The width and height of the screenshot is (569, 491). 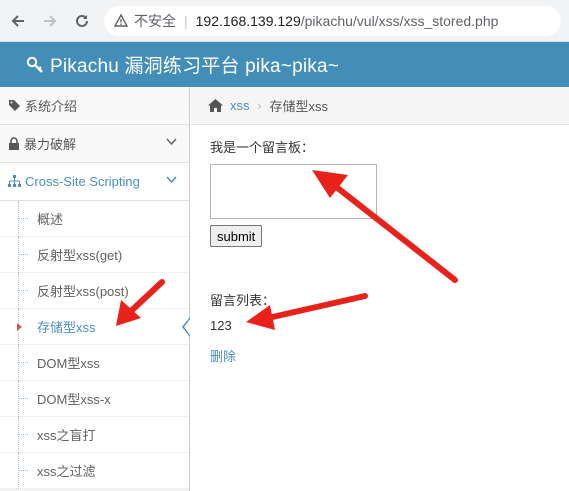 What do you see at coordinates (68, 363) in the screenshot?
I see `submenu-item-label: DOM型xss` at bounding box center [68, 363].